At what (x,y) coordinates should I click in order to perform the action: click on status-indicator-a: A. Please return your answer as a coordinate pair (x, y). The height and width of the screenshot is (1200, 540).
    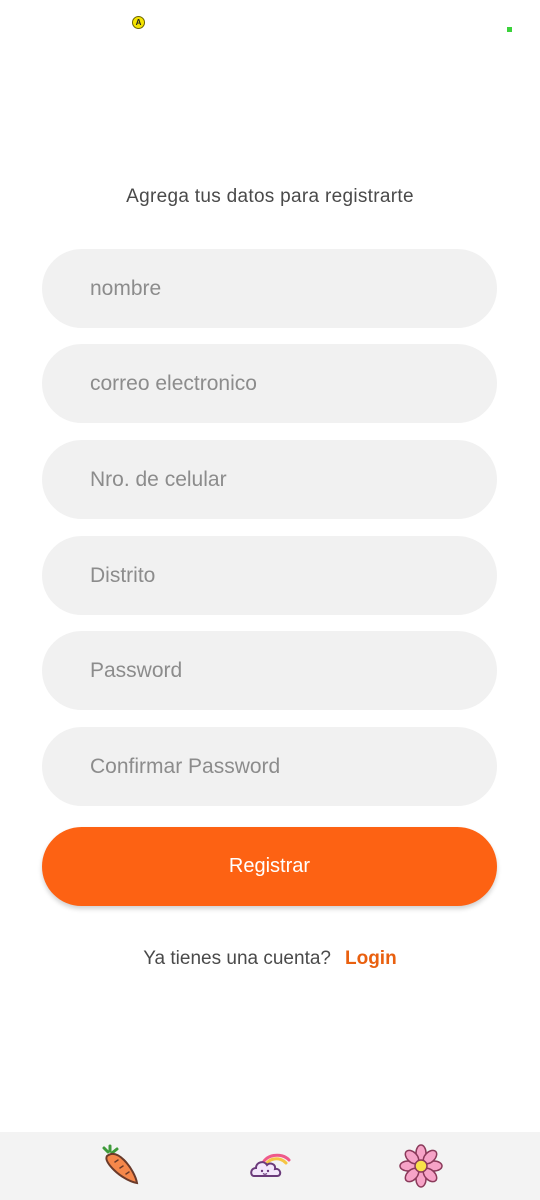
    Looking at the image, I should click on (138, 22).